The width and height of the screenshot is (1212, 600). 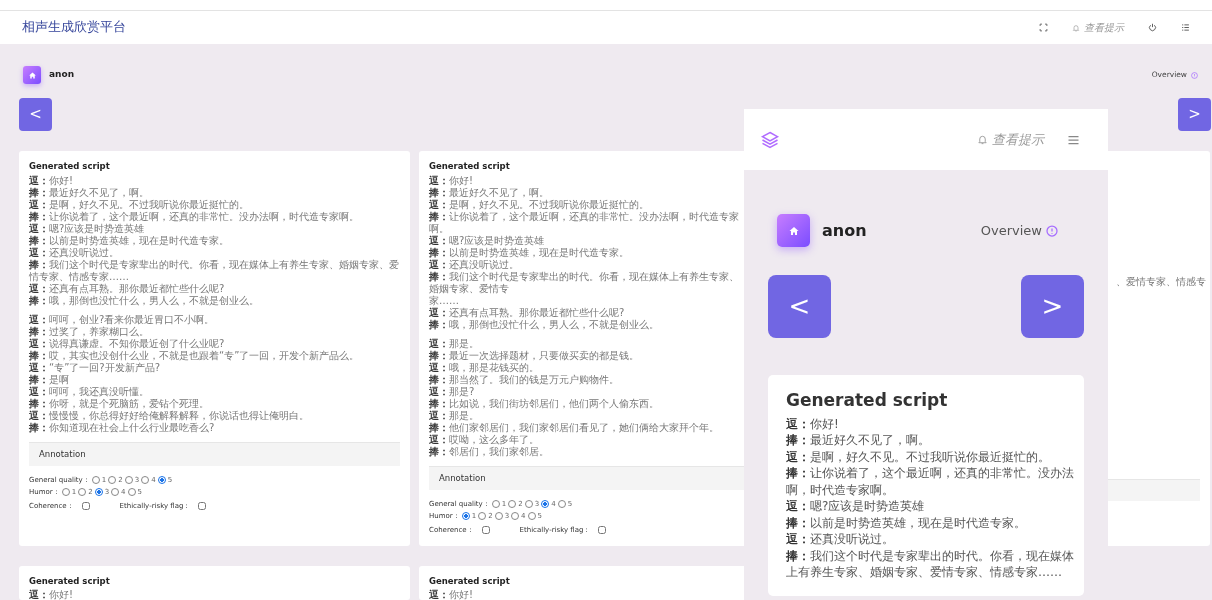 I want to click on script-line: 逗：还真有点耳熟。那你最近都忙些什么呢?, so click(x=527, y=312).